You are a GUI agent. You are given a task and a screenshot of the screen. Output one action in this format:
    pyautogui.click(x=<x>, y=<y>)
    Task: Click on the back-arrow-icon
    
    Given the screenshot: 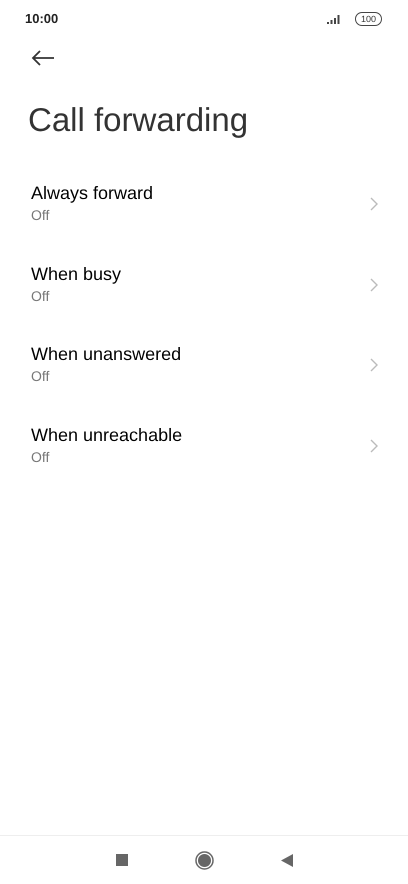 What is the action you would take?
    pyautogui.click(x=43, y=58)
    